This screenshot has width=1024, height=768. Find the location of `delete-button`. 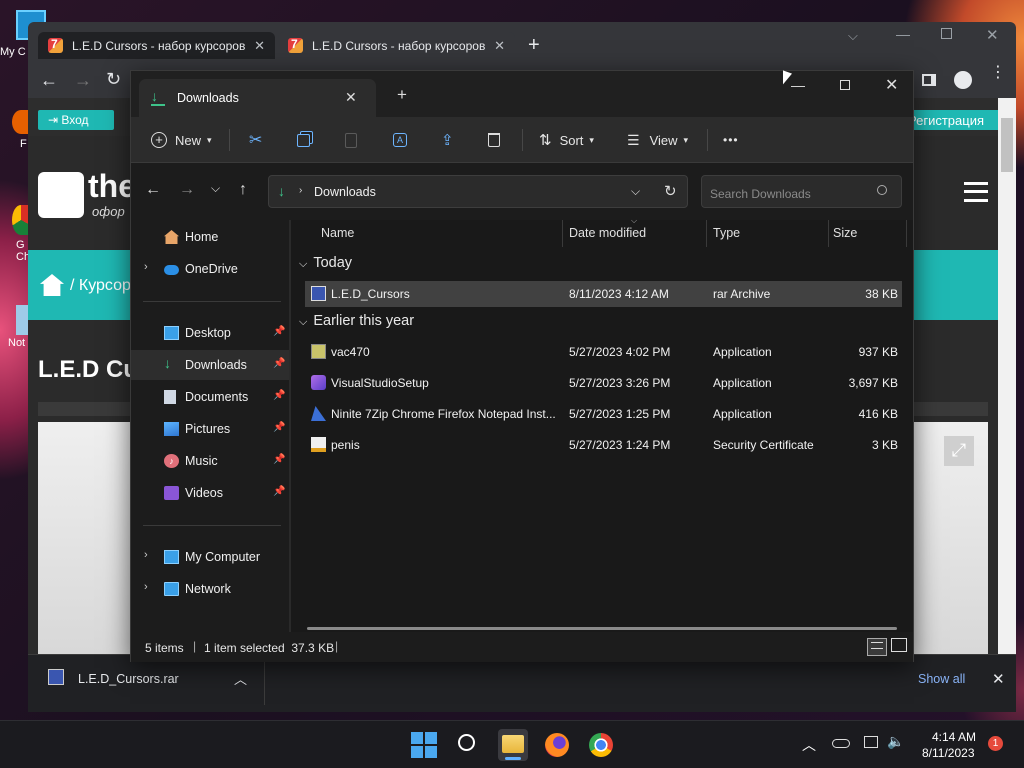

delete-button is located at coordinates (494, 140).